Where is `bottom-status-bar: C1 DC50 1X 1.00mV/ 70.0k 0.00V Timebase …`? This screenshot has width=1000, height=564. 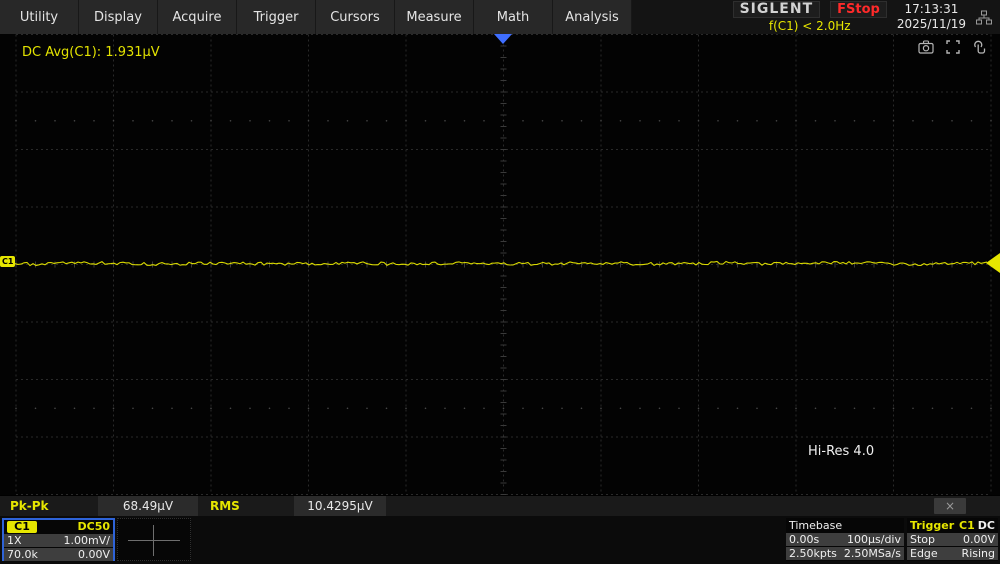 bottom-status-bar: C1 DC50 1X 1.00mV/ 70.0k 0.00V Timebase … is located at coordinates (500, 540).